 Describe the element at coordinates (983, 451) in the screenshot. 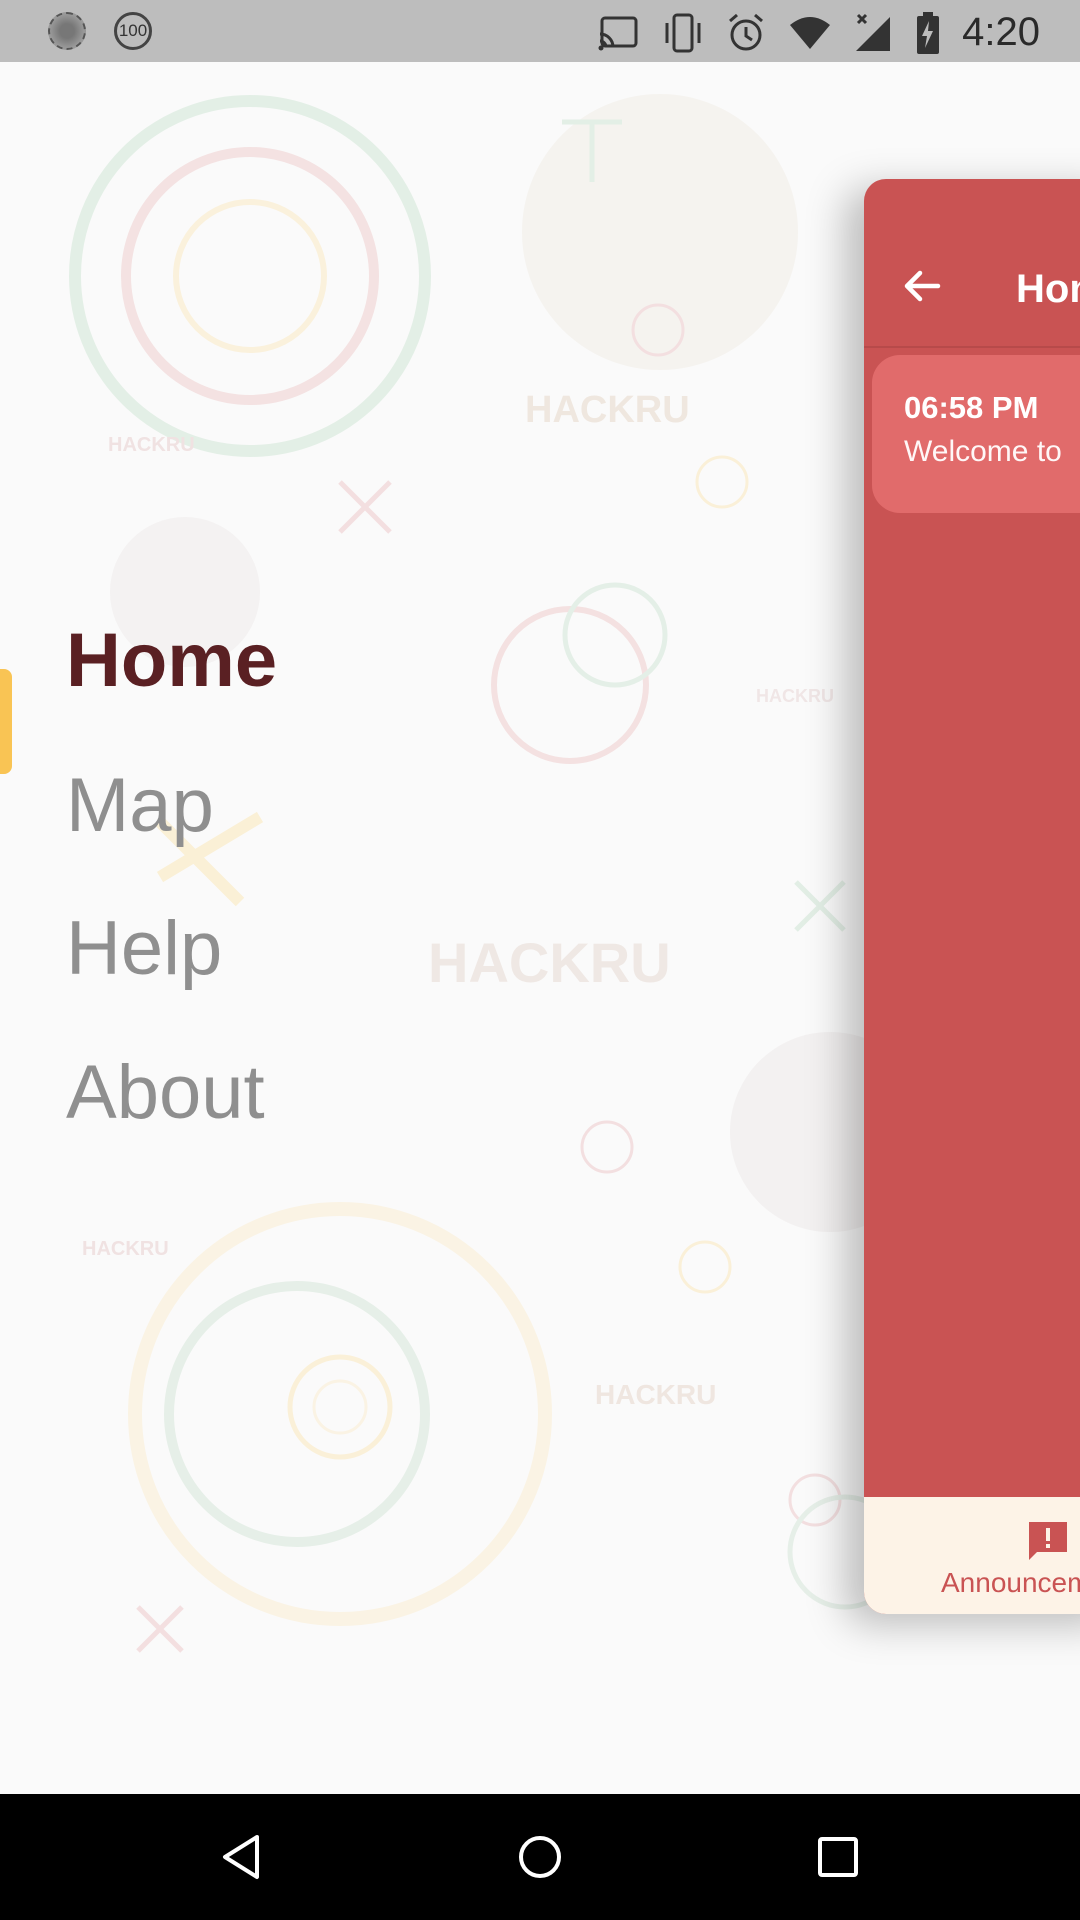

I see `announcement-text: Welcome to` at that location.